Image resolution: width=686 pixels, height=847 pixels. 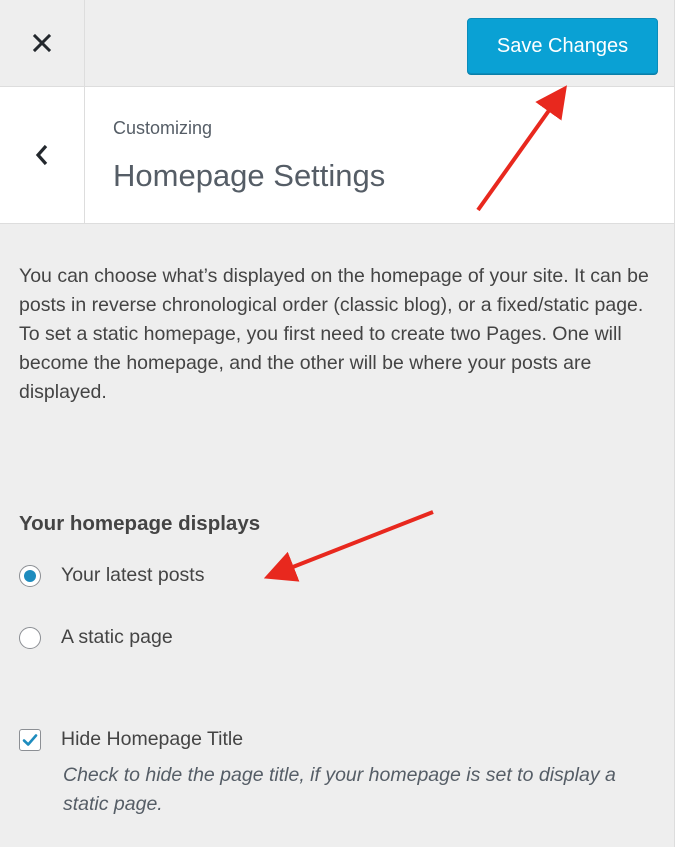 I want to click on save-changes-button: Save Changes, so click(x=562, y=46).